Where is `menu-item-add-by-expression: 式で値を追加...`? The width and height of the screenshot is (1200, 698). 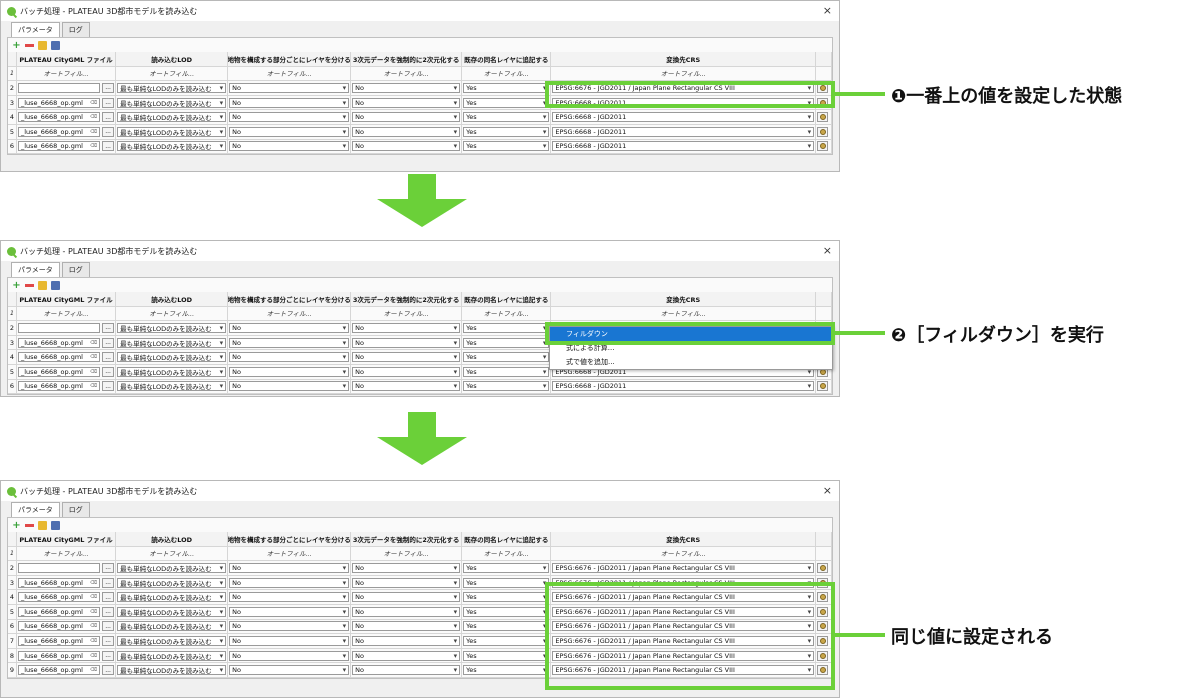 menu-item-add-by-expression: 式で値を追加... is located at coordinates (691, 362).